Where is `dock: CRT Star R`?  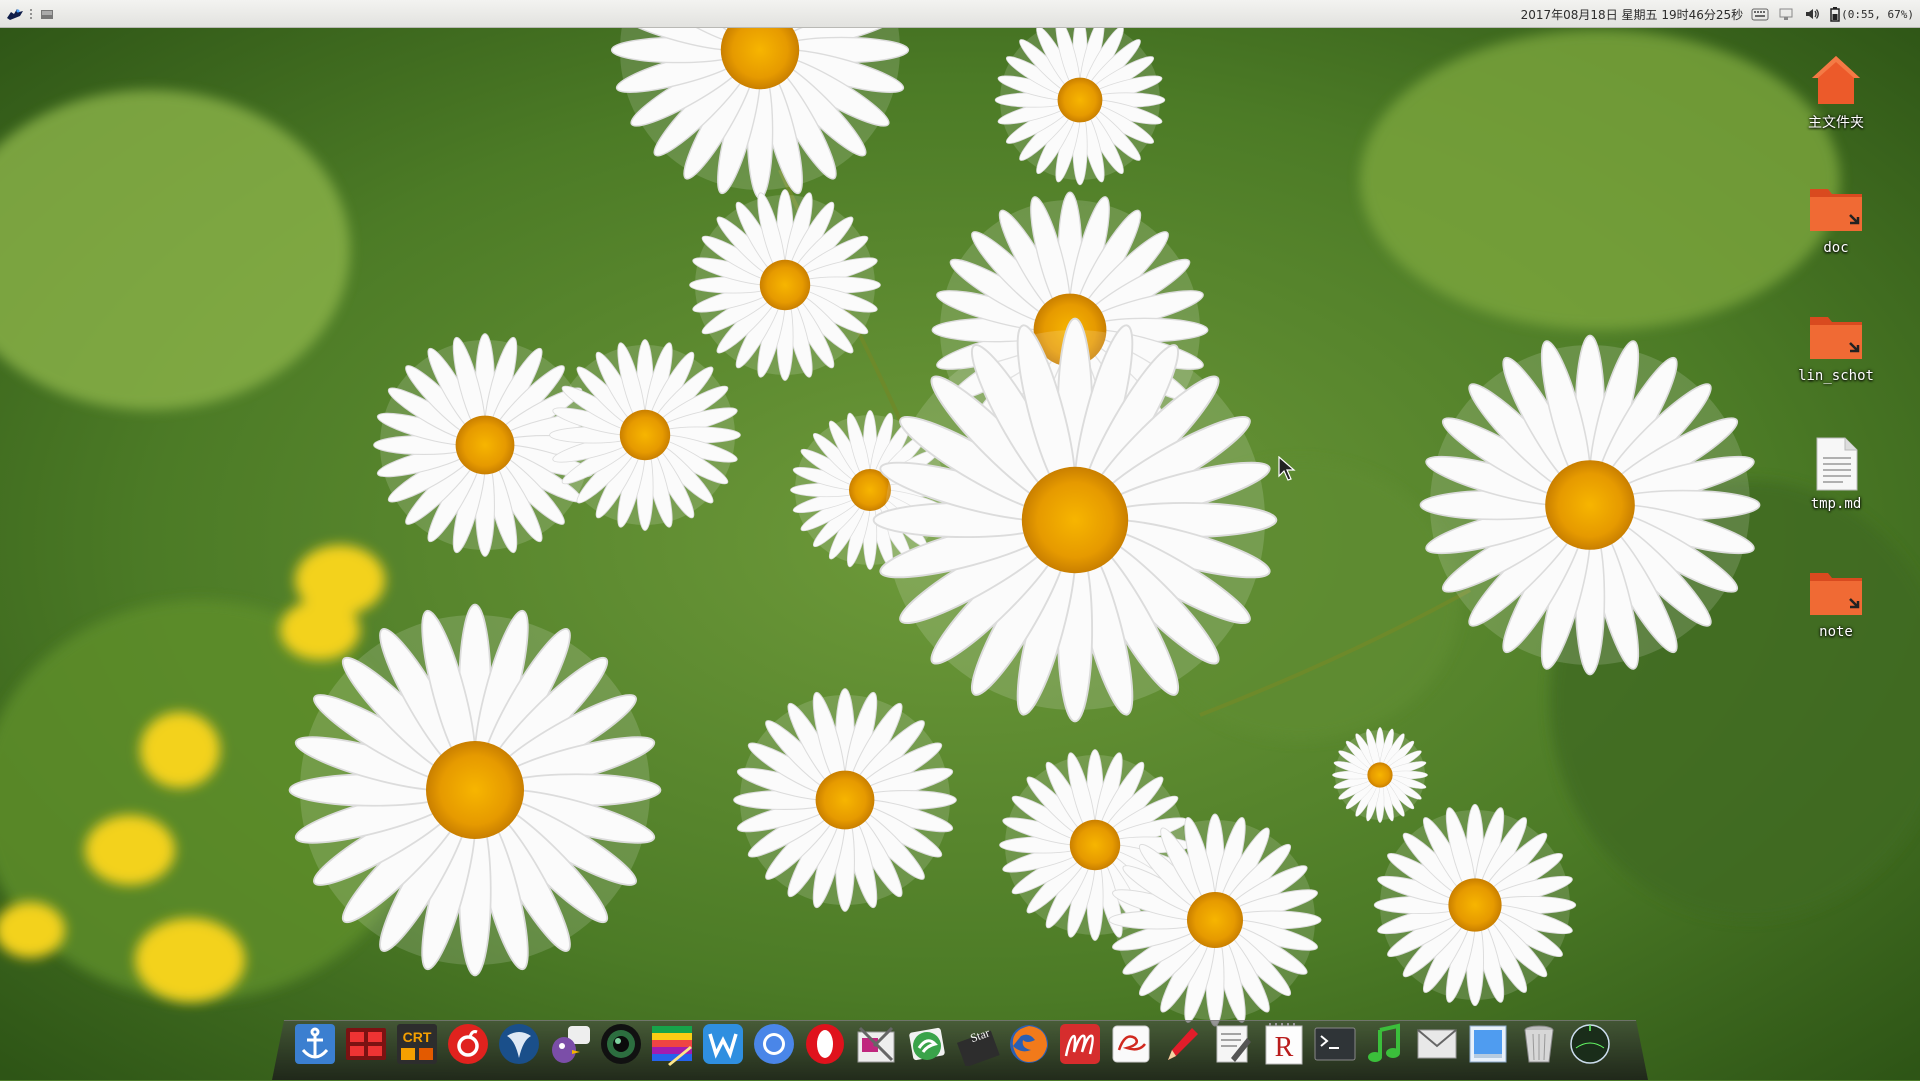
dock: CRT Star R is located at coordinates (962, 1044).